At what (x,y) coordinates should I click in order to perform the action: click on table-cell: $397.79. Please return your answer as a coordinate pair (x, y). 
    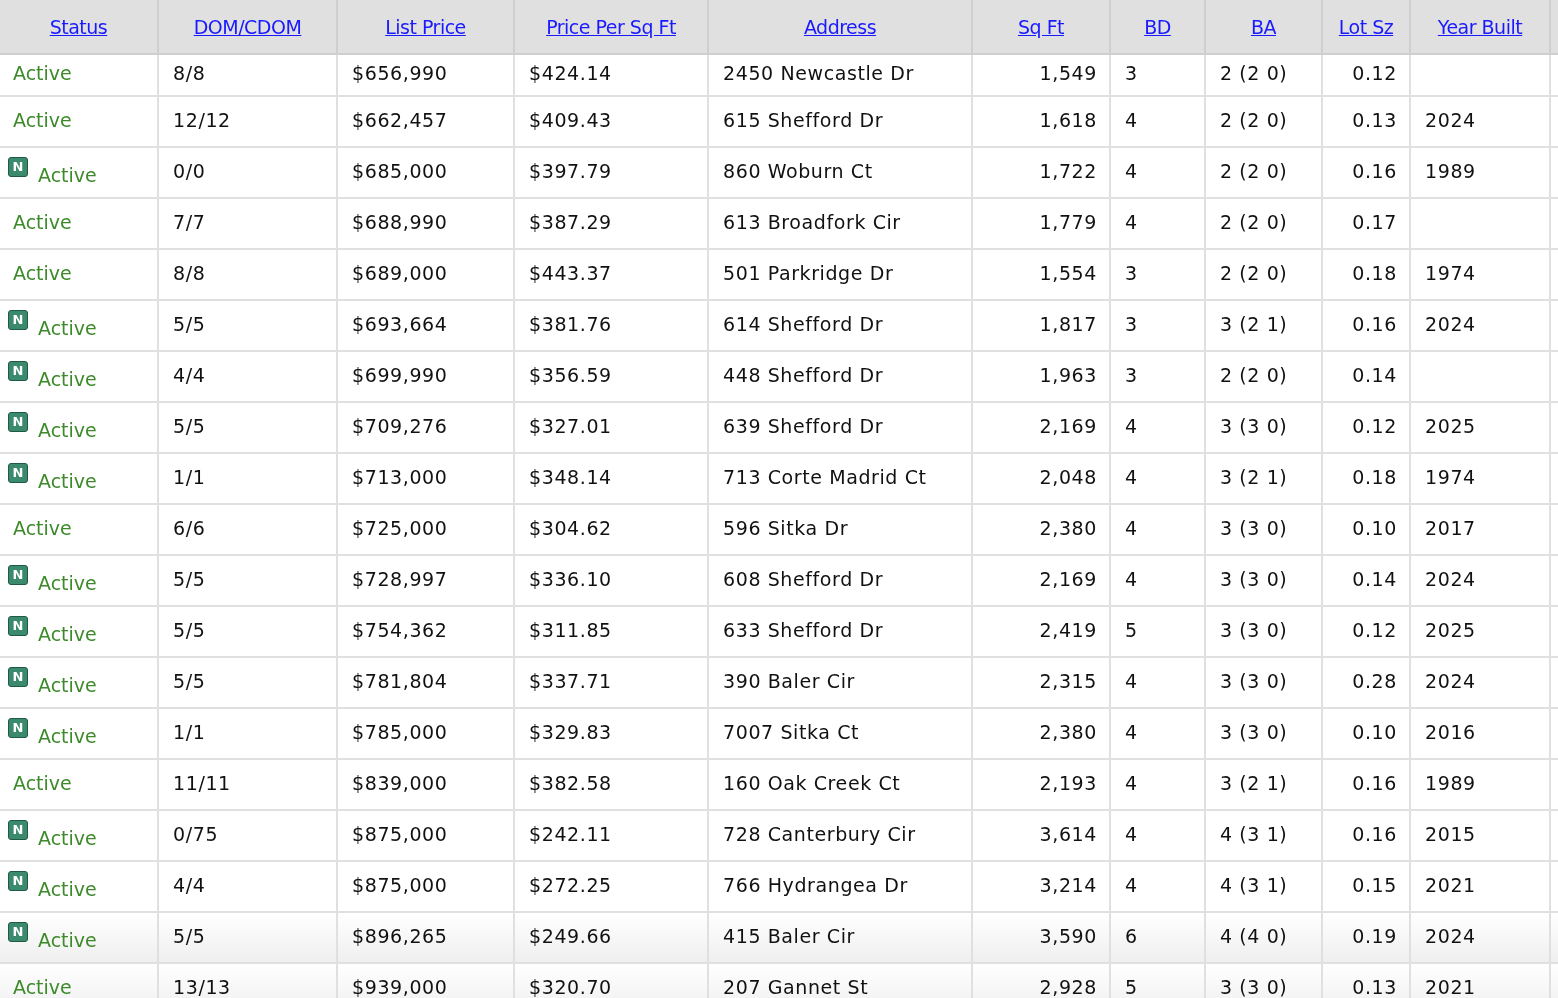
    Looking at the image, I should click on (612, 173).